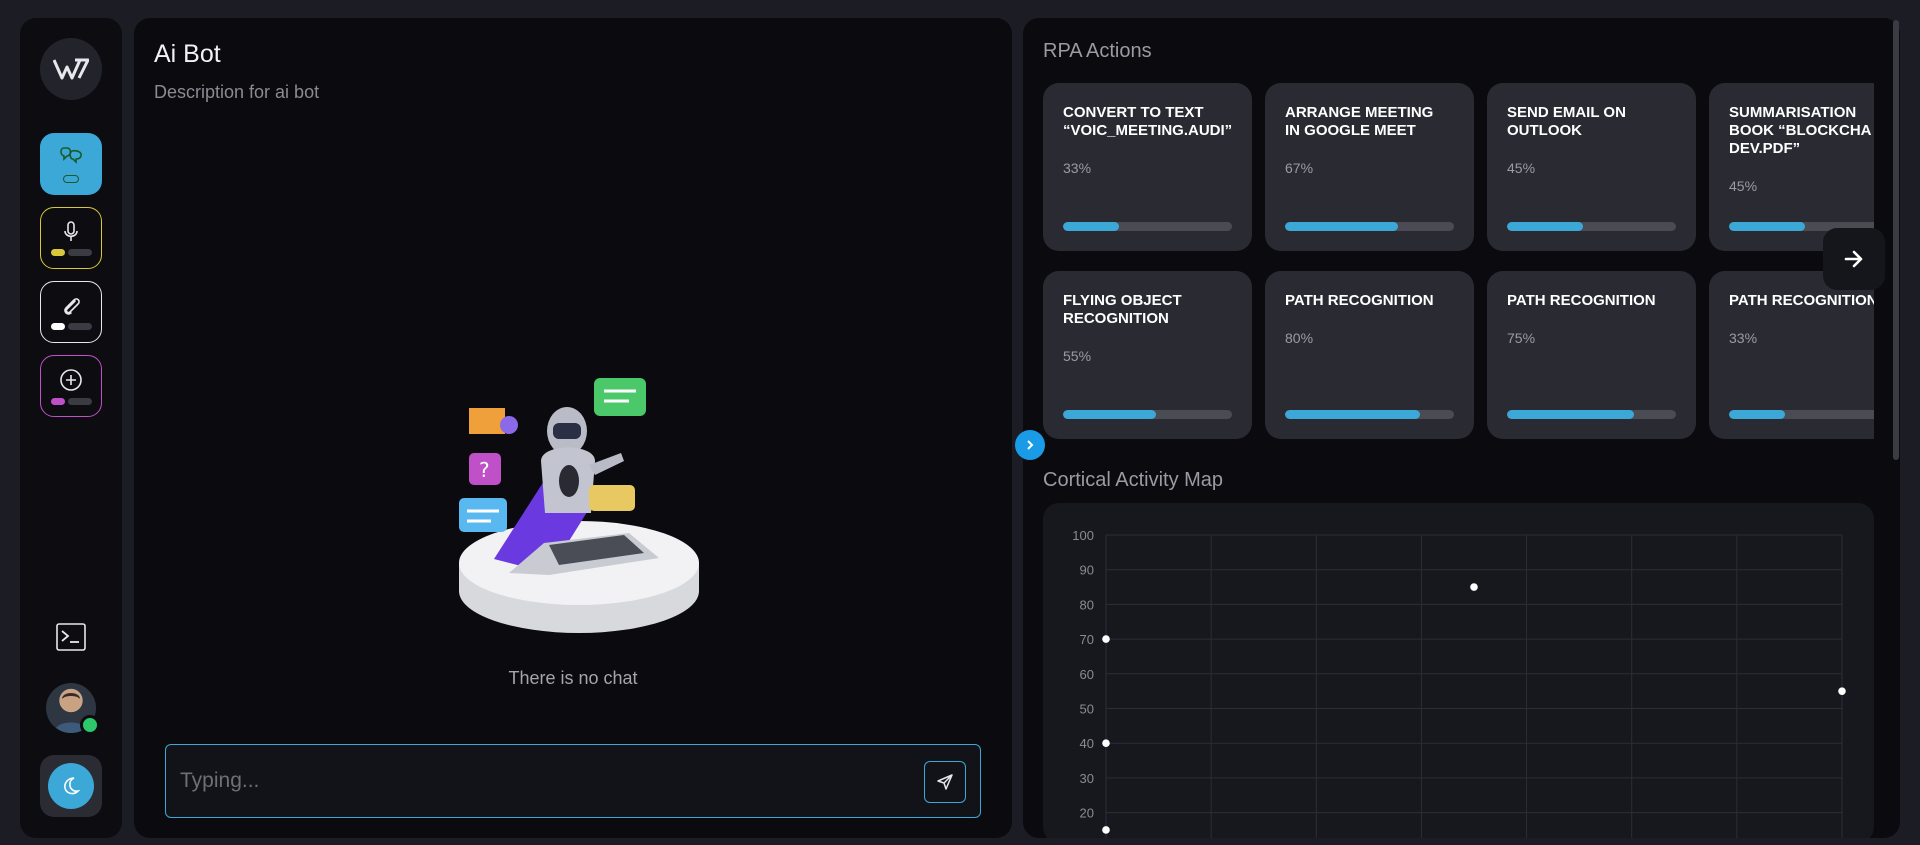 This screenshot has width=1920, height=845. I want to click on send-icon, so click(945, 782).